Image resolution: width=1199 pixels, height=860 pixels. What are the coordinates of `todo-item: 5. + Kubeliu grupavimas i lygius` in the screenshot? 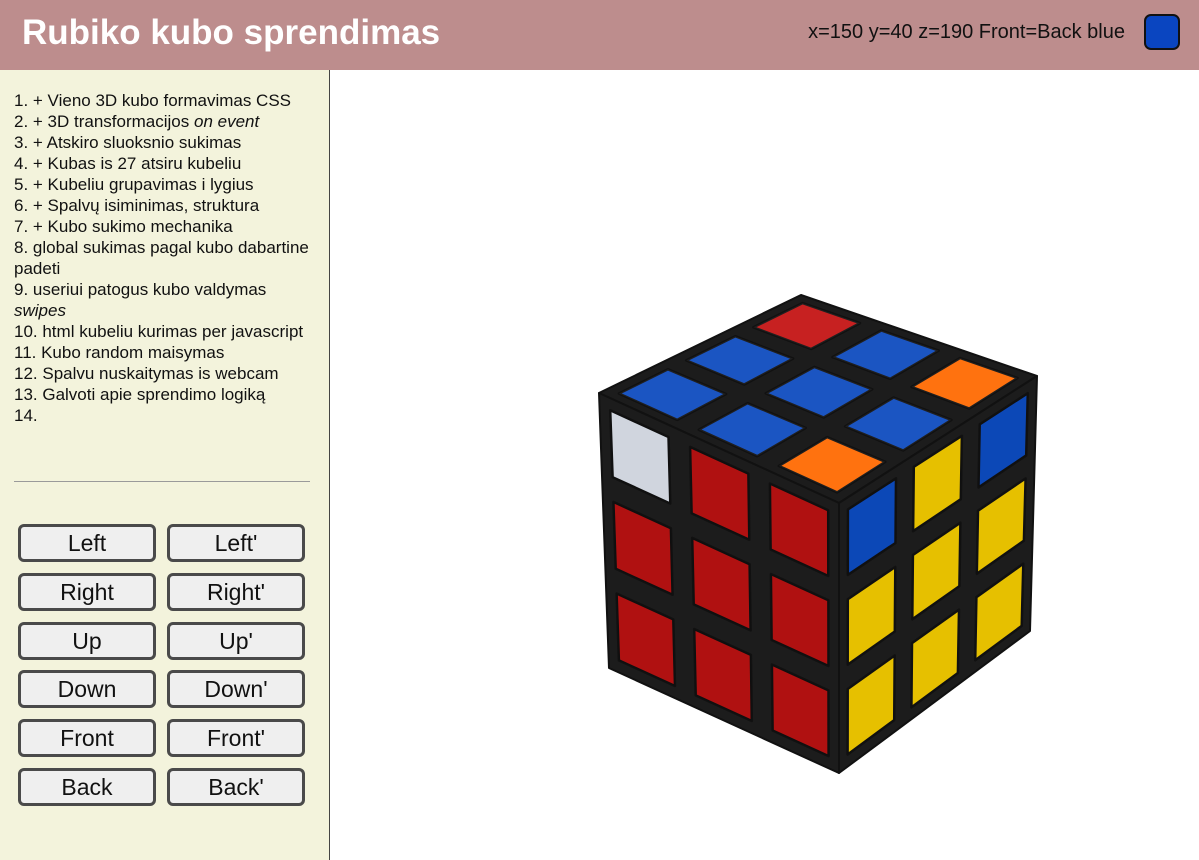 It's located at (134, 184).